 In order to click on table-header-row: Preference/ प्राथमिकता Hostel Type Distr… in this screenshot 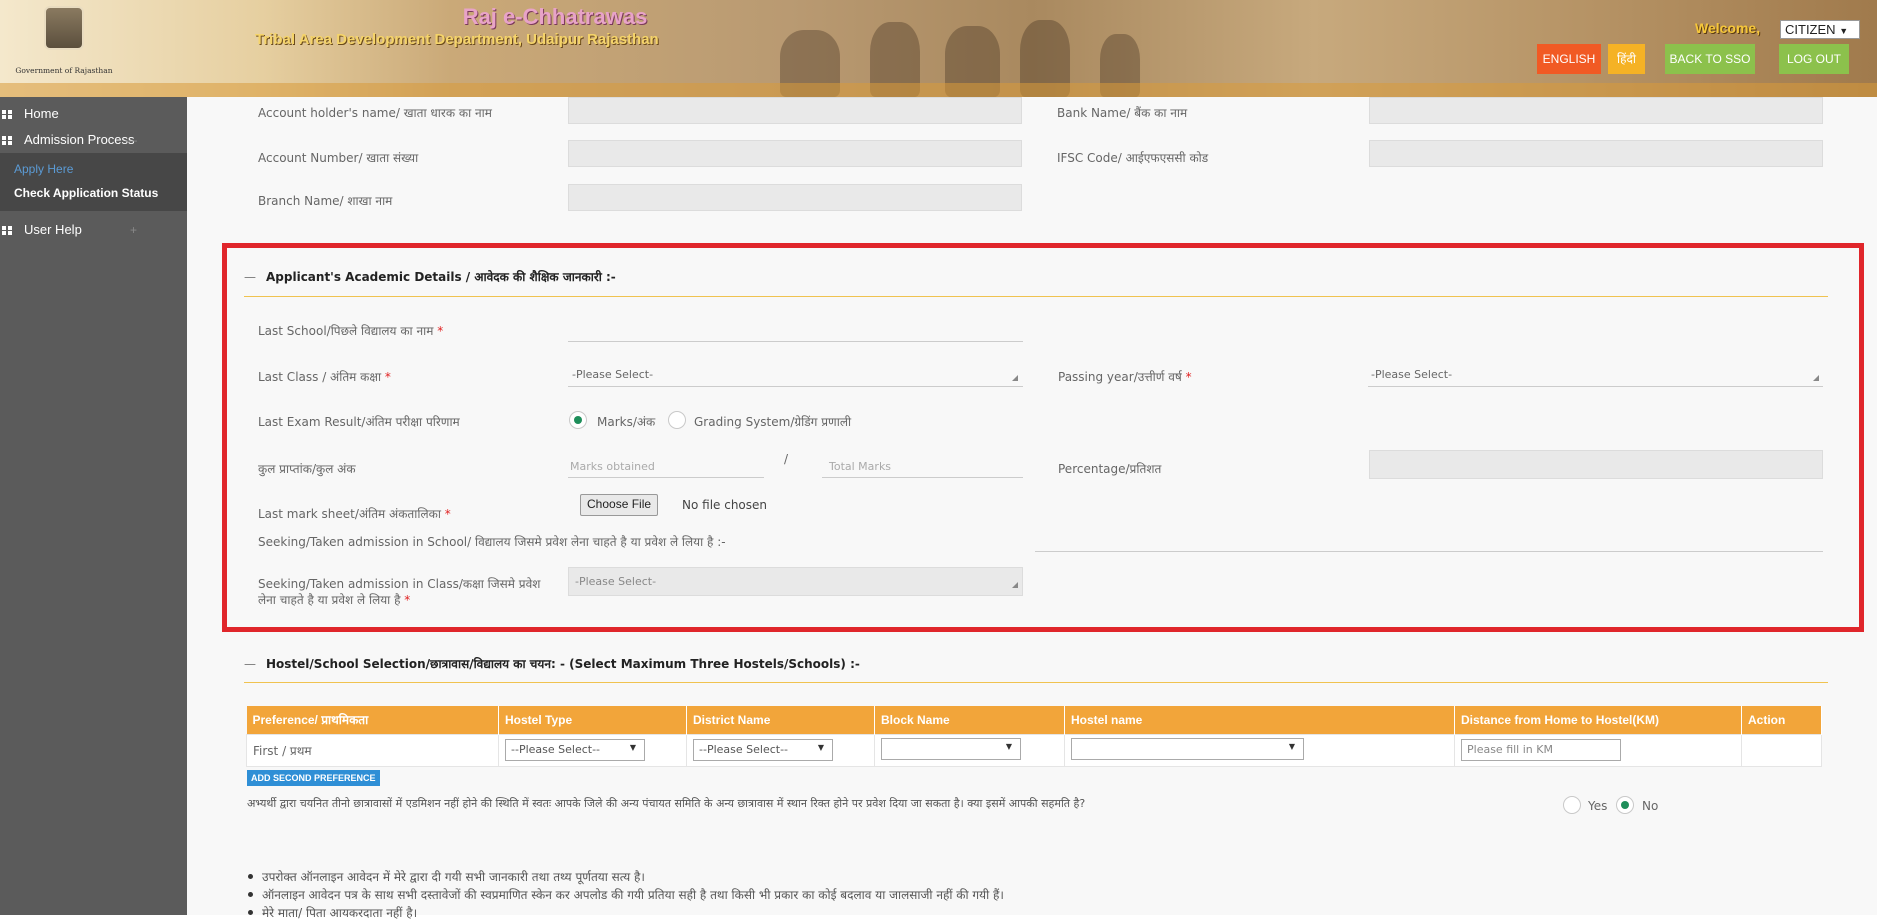, I will do `click(1034, 720)`.